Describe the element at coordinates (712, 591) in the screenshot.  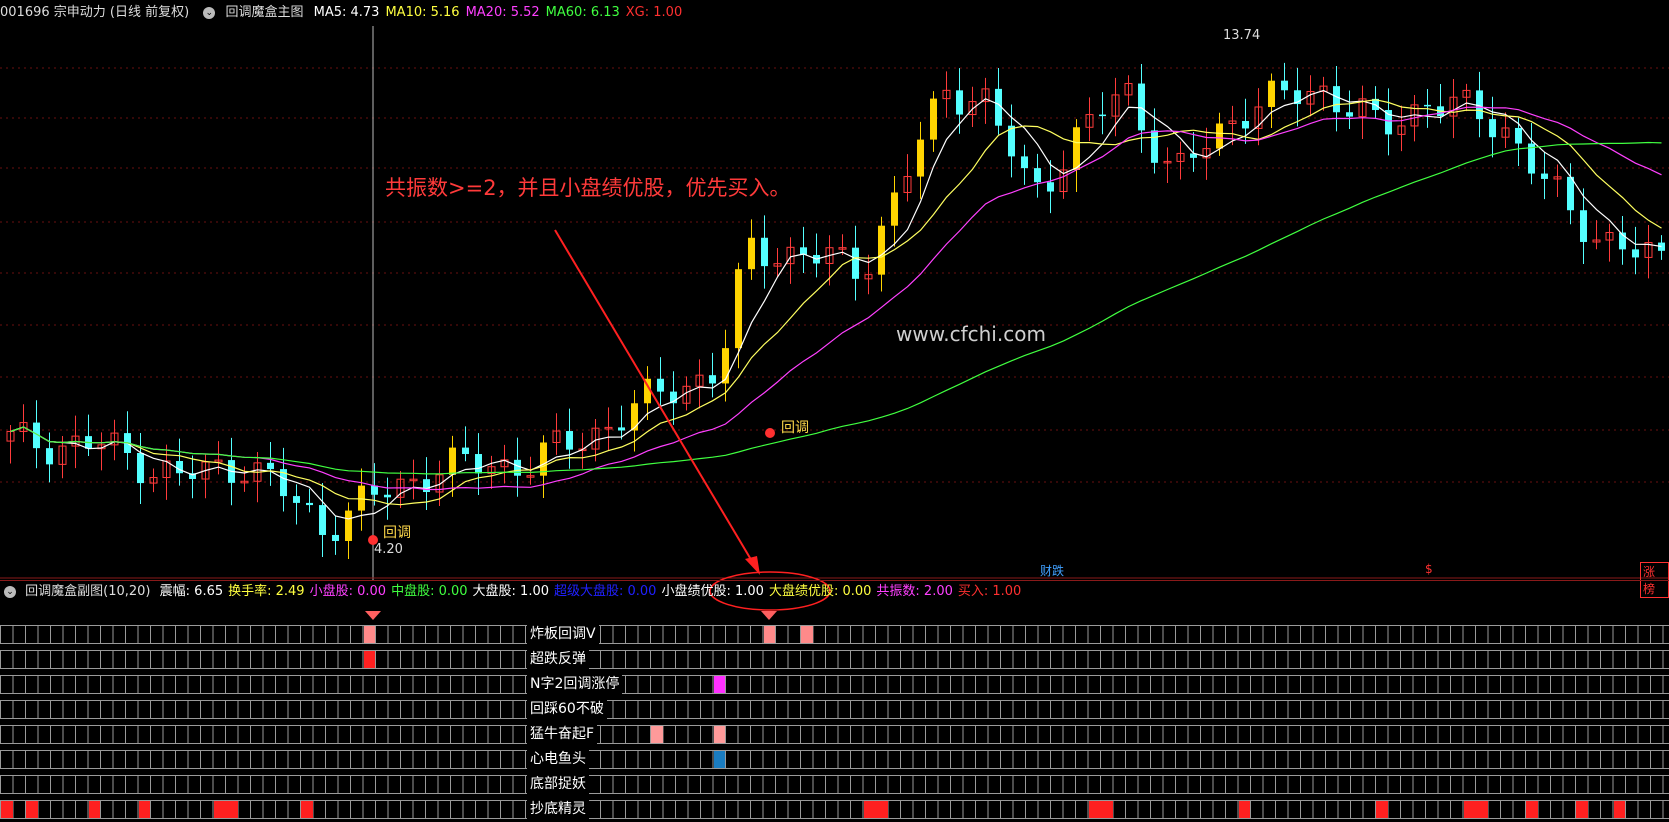
I see `sub-item: 小盘绩优股: 1.00` at that location.